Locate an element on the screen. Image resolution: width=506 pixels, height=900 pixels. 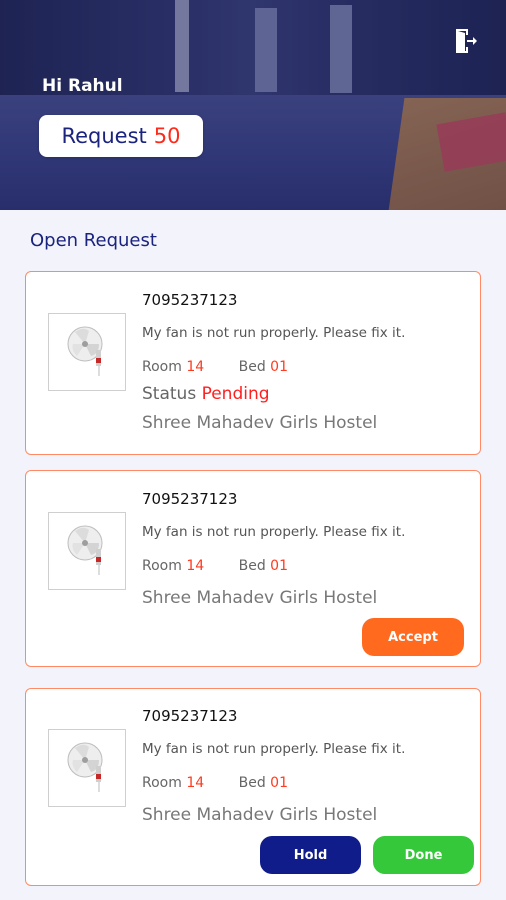
hold-button: Hold is located at coordinates (310, 855).